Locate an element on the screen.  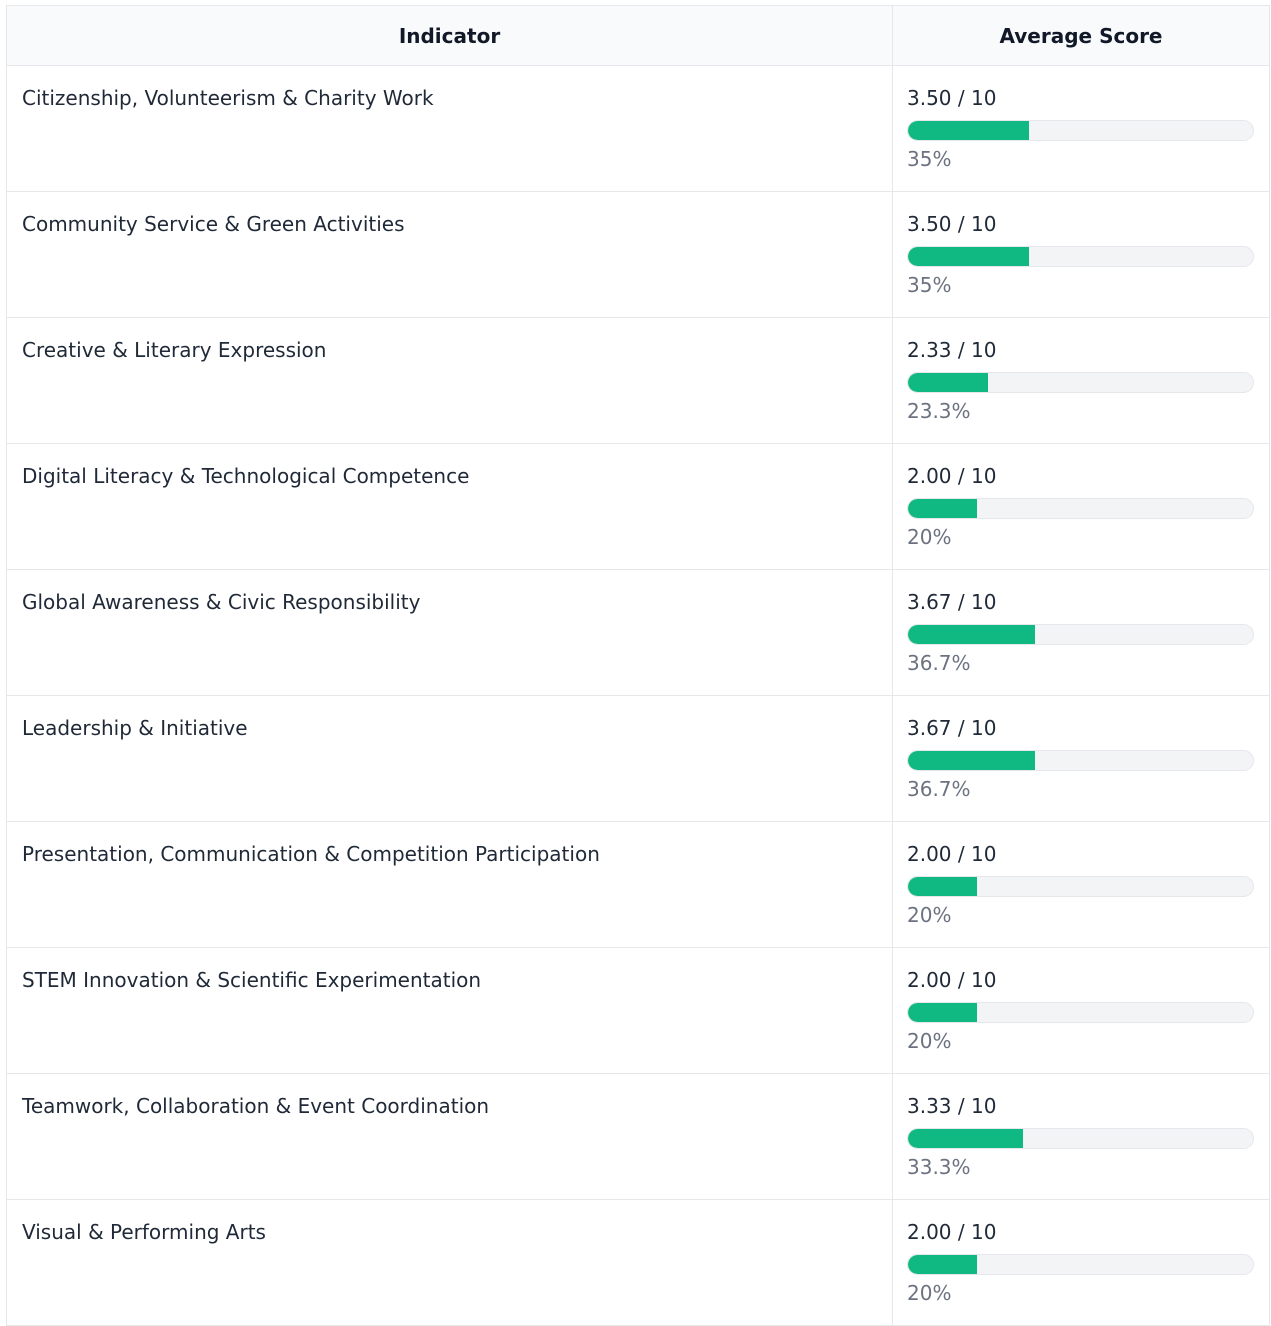
indicator-label: Global Awareness & Civic Responsibility is located at coordinates (221, 602).